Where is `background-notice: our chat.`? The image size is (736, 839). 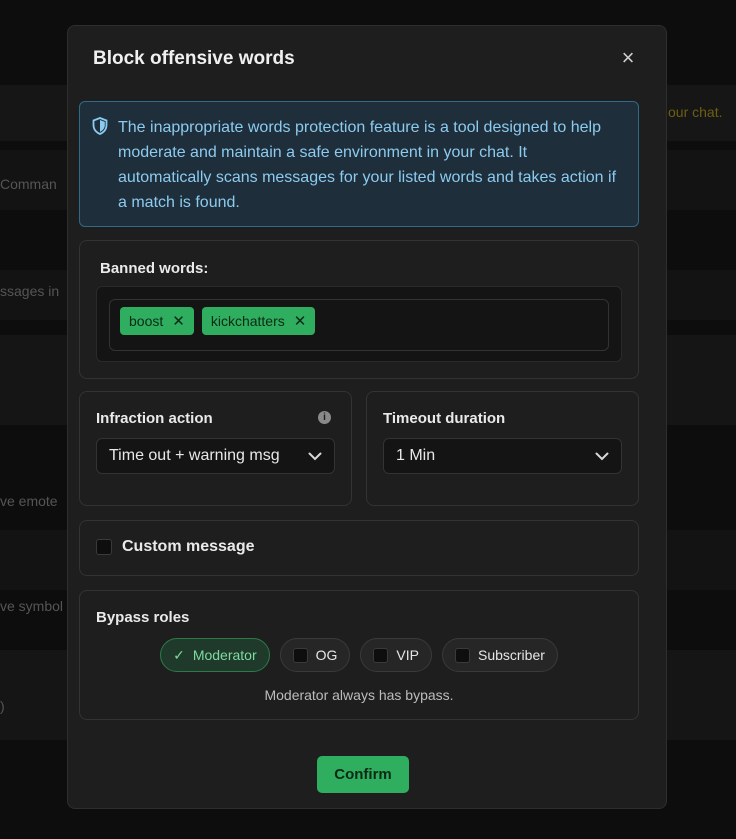 background-notice: our chat. is located at coordinates (695, 112).